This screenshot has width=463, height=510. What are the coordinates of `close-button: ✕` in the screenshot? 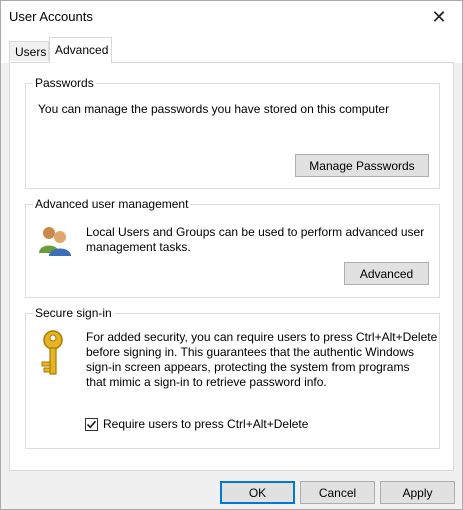 It's located at (439, 17).